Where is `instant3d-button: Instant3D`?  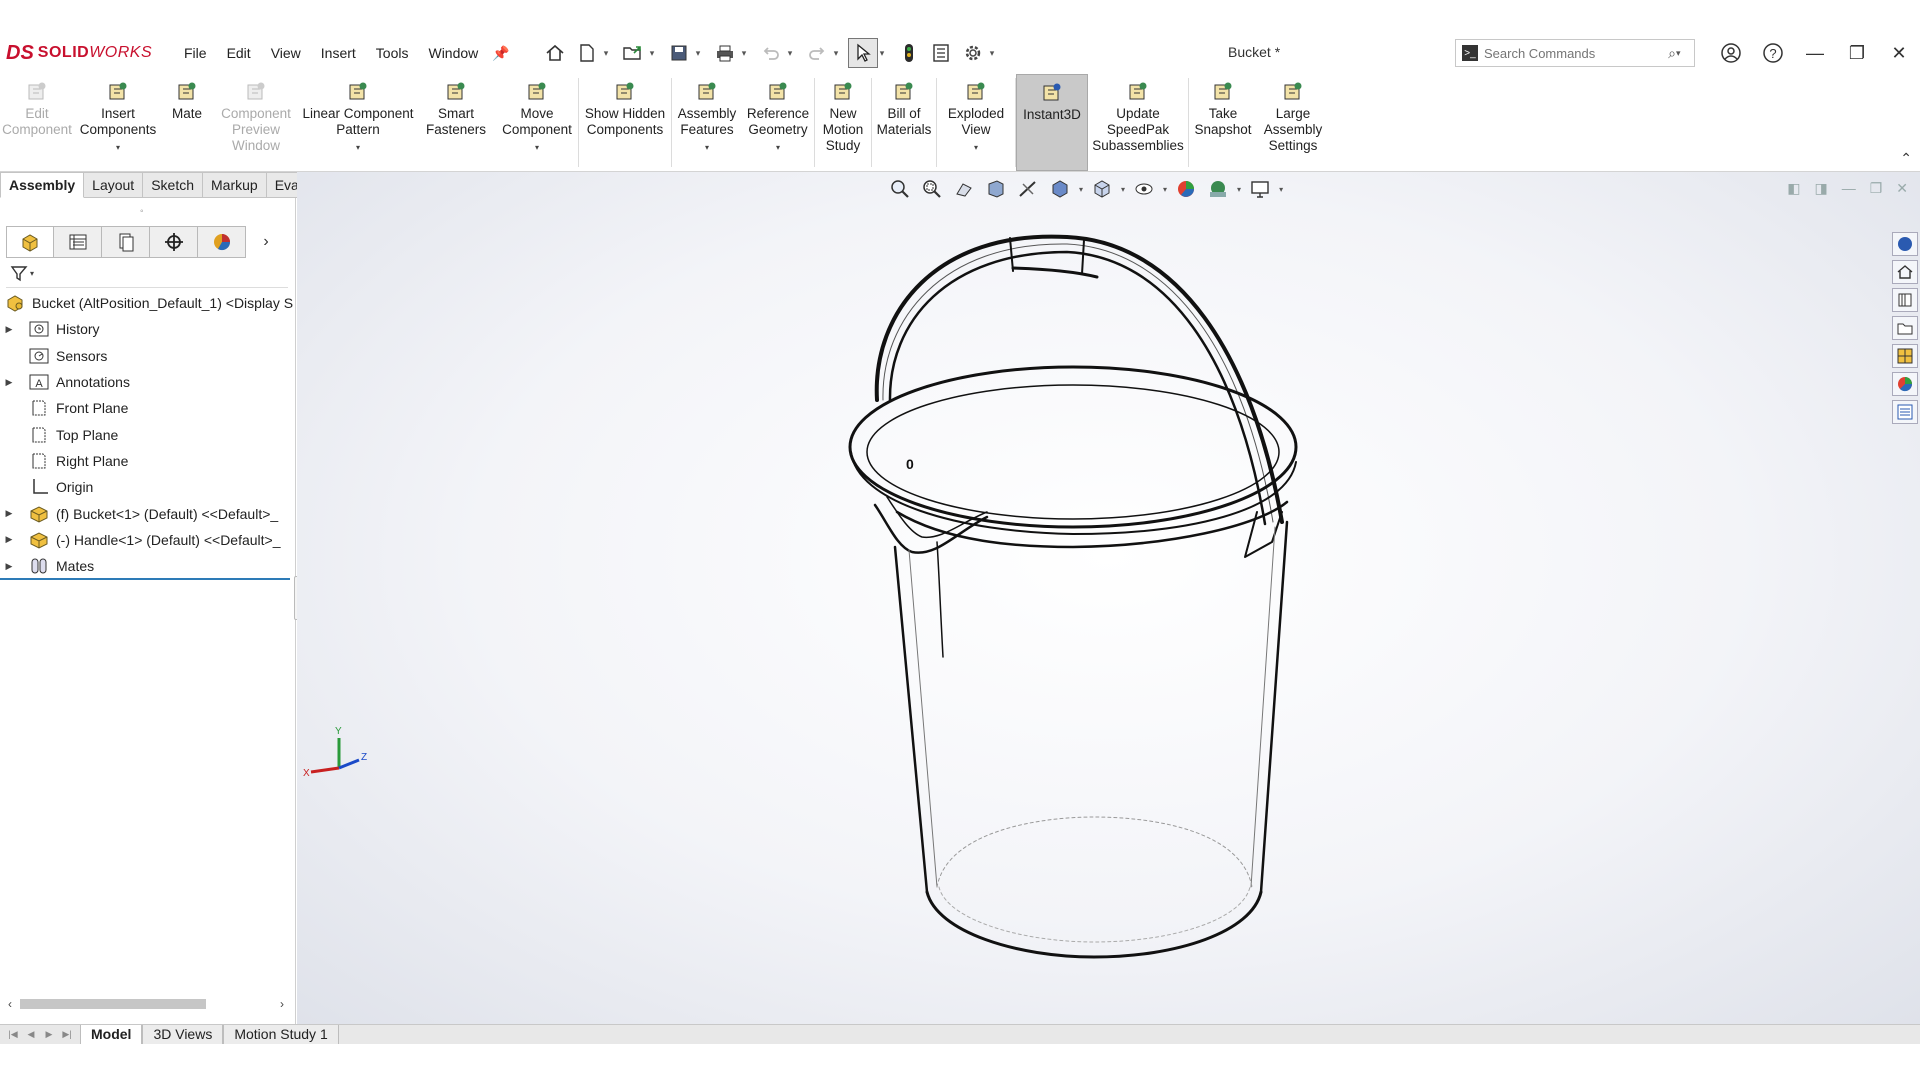 instant3d-button: Instant3D is located at coordinates (1052, 122).